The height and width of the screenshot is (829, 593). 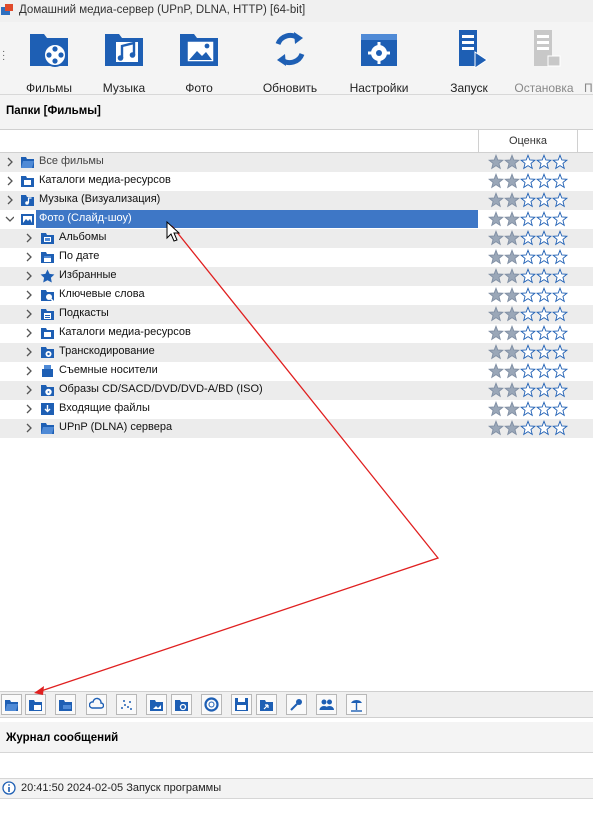 I want to click on tree-row-albums: Альбомы, so click(x=296, y=238).